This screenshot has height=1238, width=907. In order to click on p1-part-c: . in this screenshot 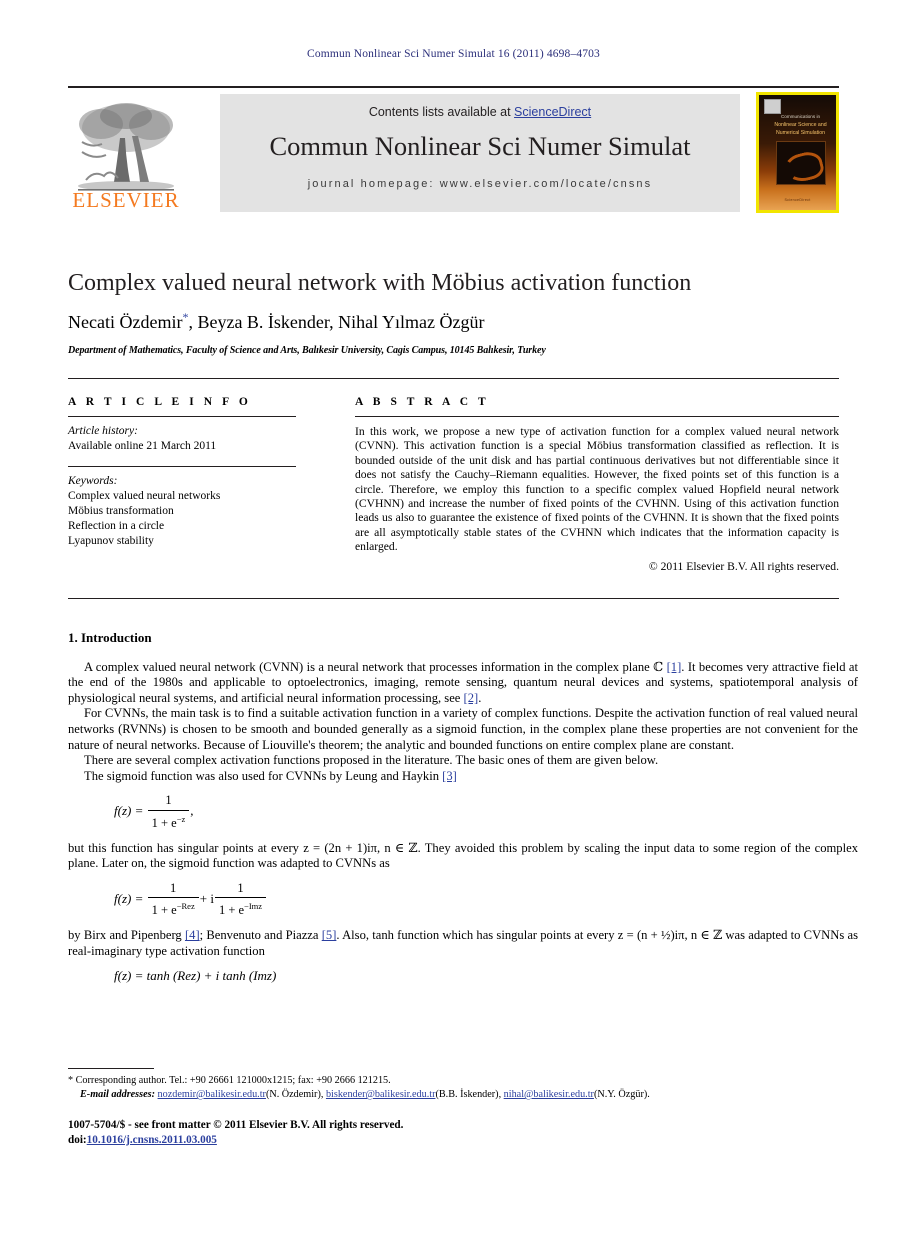, I will do `click(480, 697)`.